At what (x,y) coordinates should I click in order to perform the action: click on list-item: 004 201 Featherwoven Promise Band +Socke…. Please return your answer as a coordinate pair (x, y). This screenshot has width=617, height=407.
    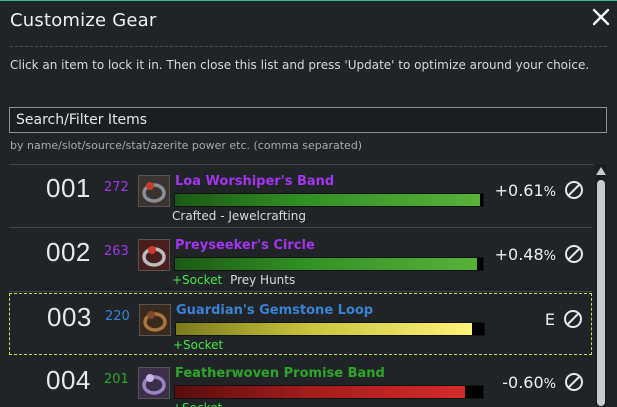
    Looking at the image, I should click on (300, 382).